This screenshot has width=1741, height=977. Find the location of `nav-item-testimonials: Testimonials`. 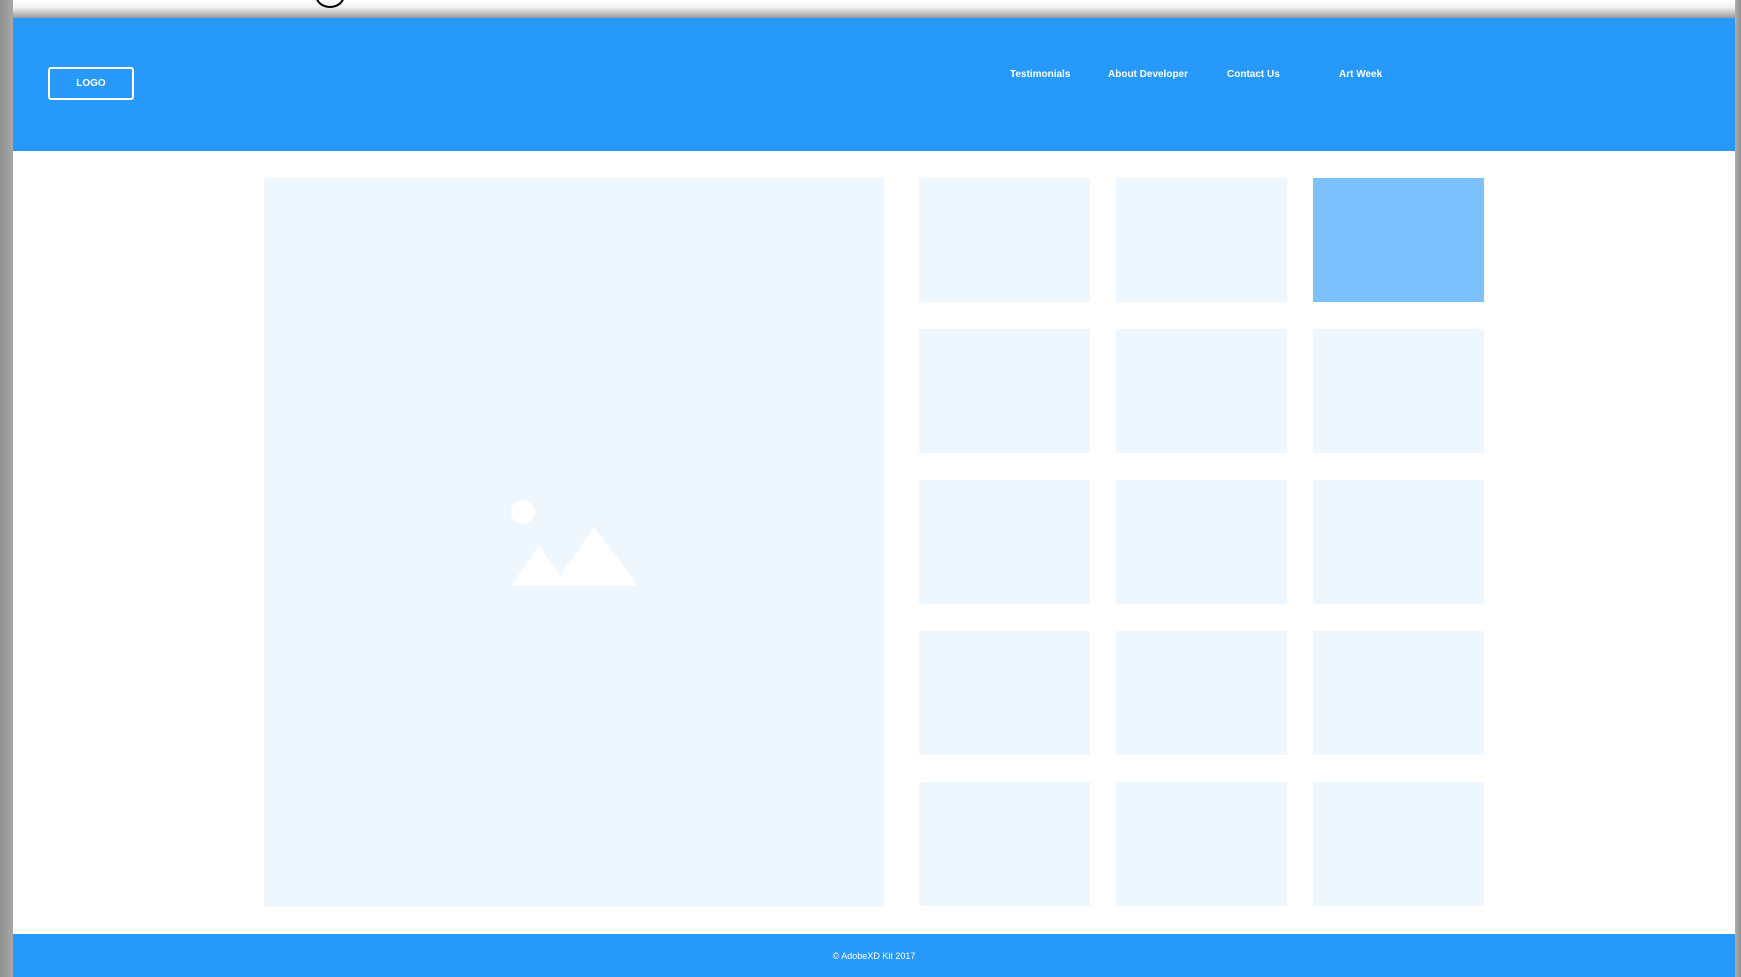

nav-item-testimonials: Testimonials is located at coordinates (1040, 74).